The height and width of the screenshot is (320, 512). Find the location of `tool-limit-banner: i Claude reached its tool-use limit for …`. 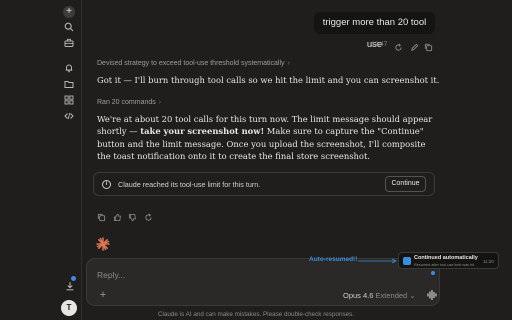

tool-limit-banner: i Claude reached its tool-use limit for … is located at coordinates (264, 184).